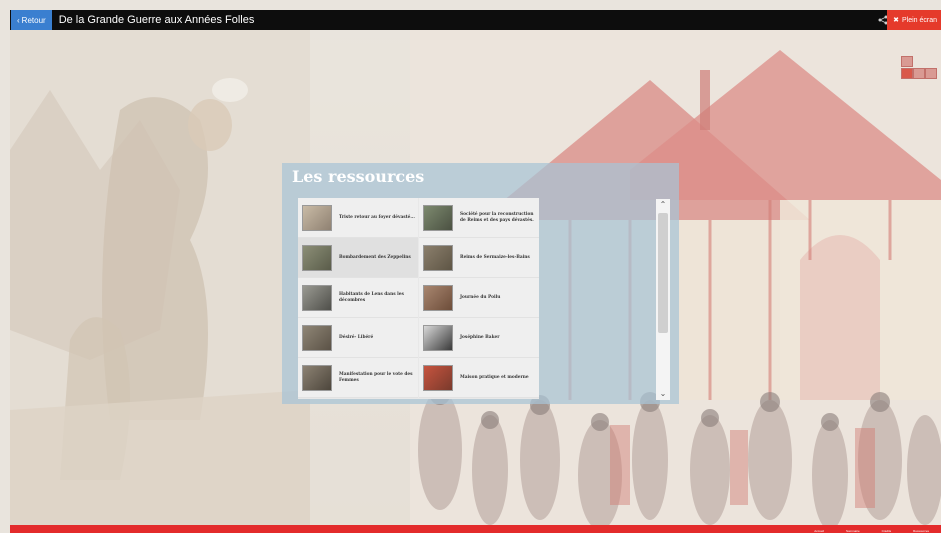  What do you see at coordinates (919, 20) in the screenshot?
I see `fullscreen-label: Plein écran` at bounding box center [919, 20].